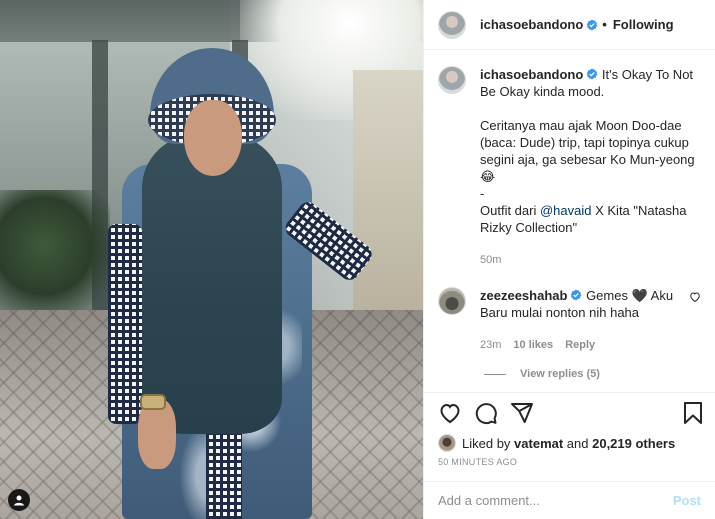 The height and width of the screenshot is (519, 715). What do you see at coordinates (555, 500) in the screenshot?
I see `add-comment-input` at bounding box center [555, 500].